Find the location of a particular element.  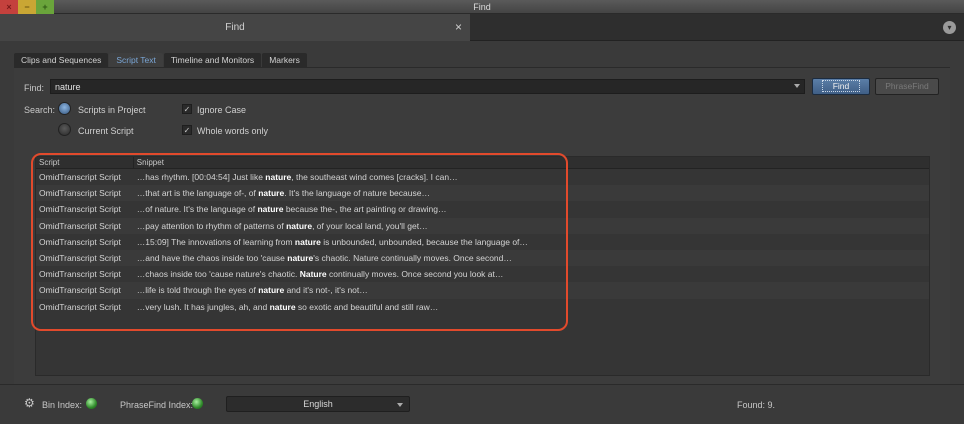

subtab-markers: Markers is located at coordinates (284, 60).